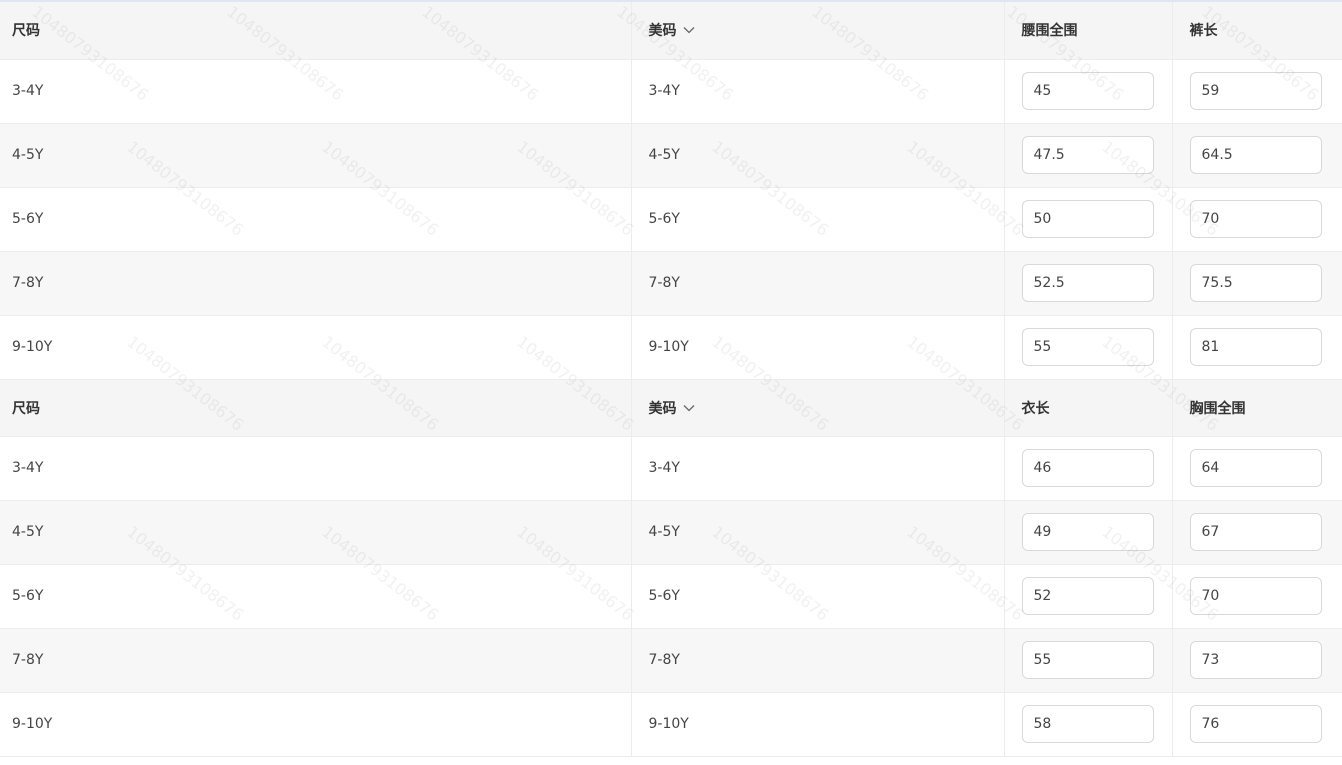  I want to click on table-header-row: 尺码 美码 腰围全围 裤长, so click(671, 31).